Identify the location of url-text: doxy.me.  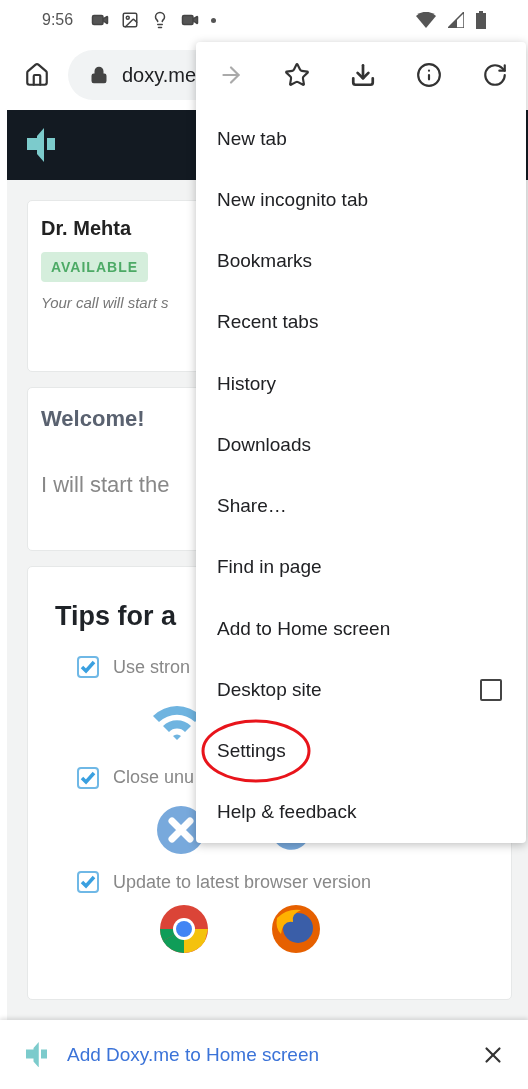
(159, 75).